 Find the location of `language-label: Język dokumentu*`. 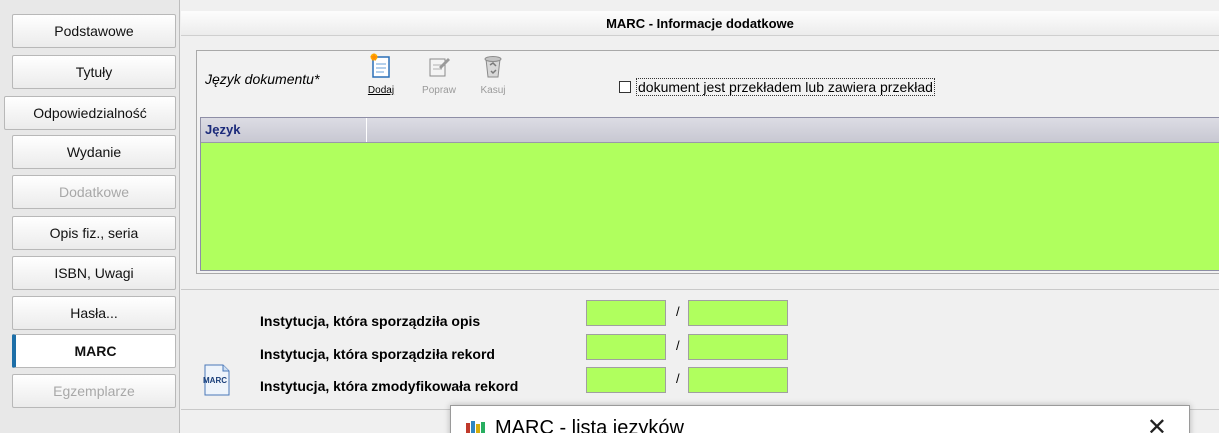

language-label: Język dokumentu* is located at coordinates (262, 79).